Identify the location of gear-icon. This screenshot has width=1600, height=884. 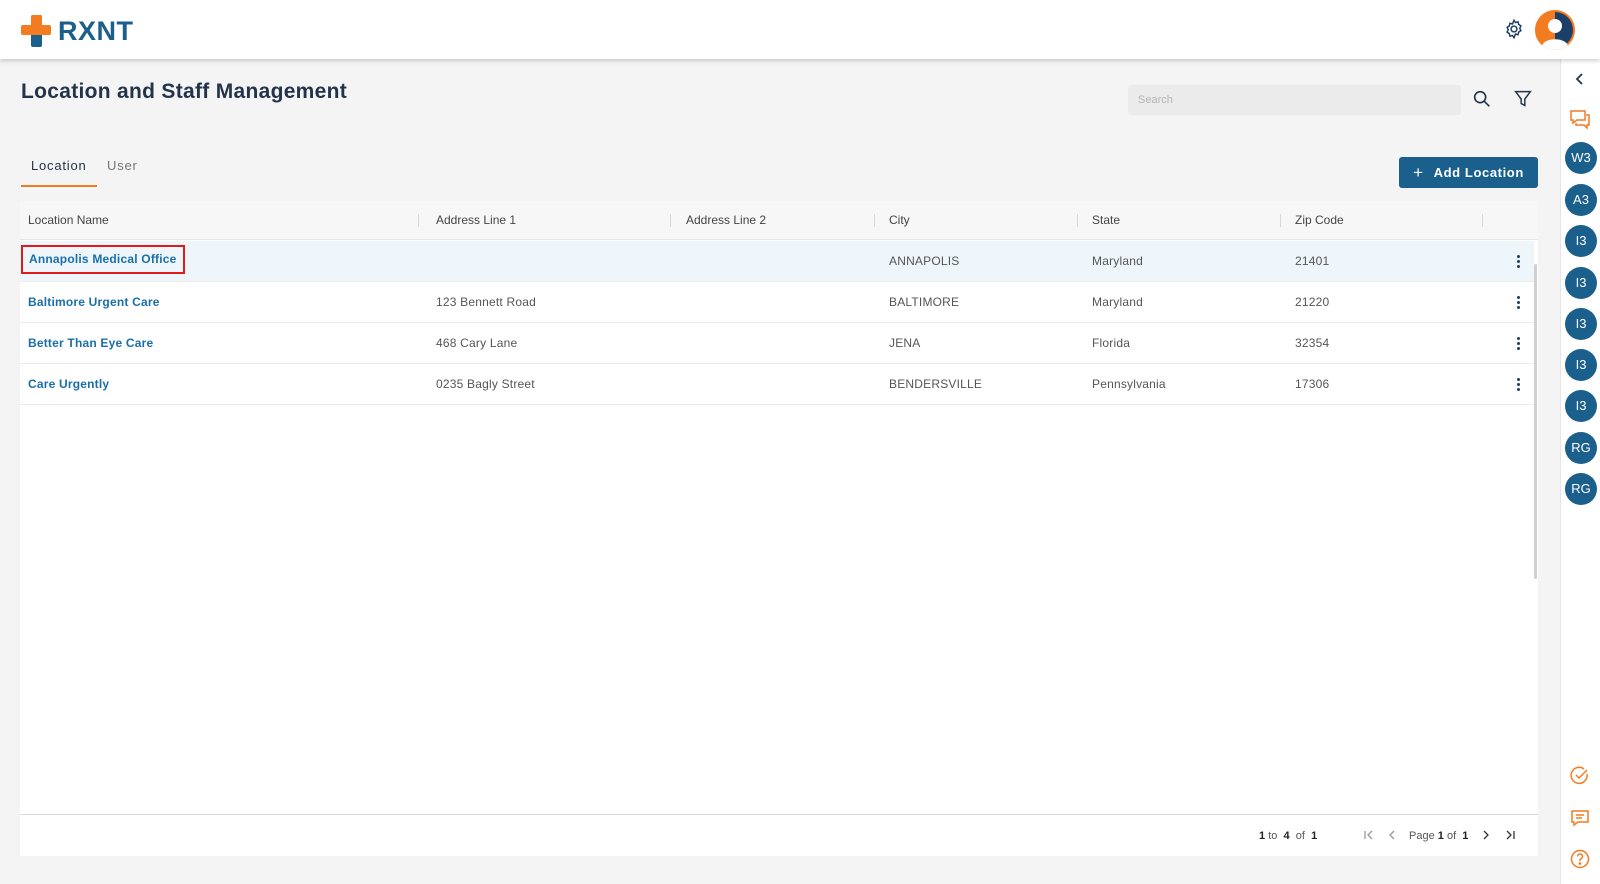
(1514, 29).